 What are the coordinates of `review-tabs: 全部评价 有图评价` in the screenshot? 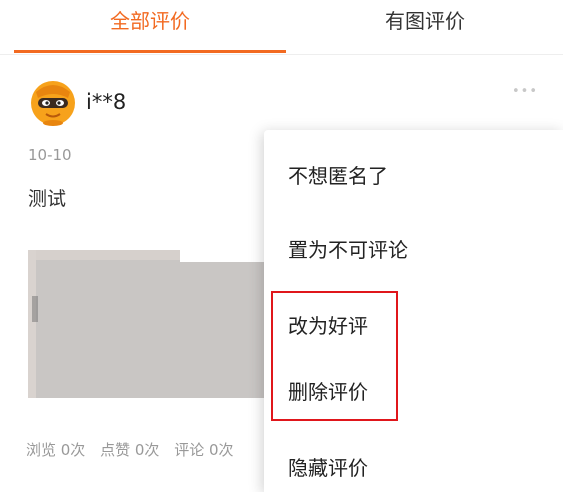 It's located at (281, 27).